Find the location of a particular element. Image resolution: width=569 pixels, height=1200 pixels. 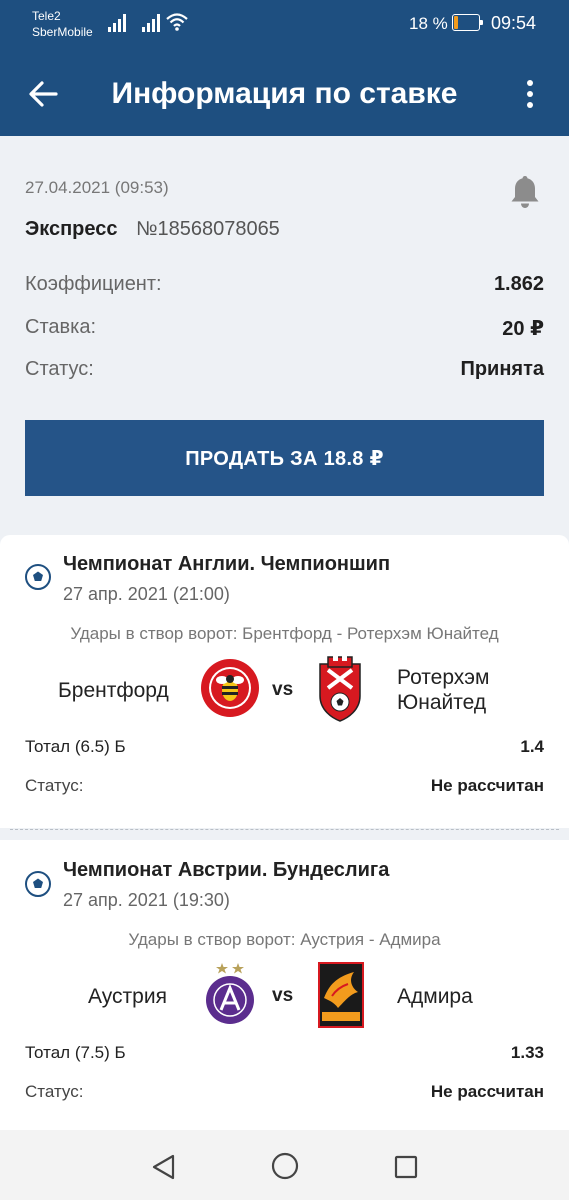

home-team: Брентфорд is located at coordinates (113, 690).